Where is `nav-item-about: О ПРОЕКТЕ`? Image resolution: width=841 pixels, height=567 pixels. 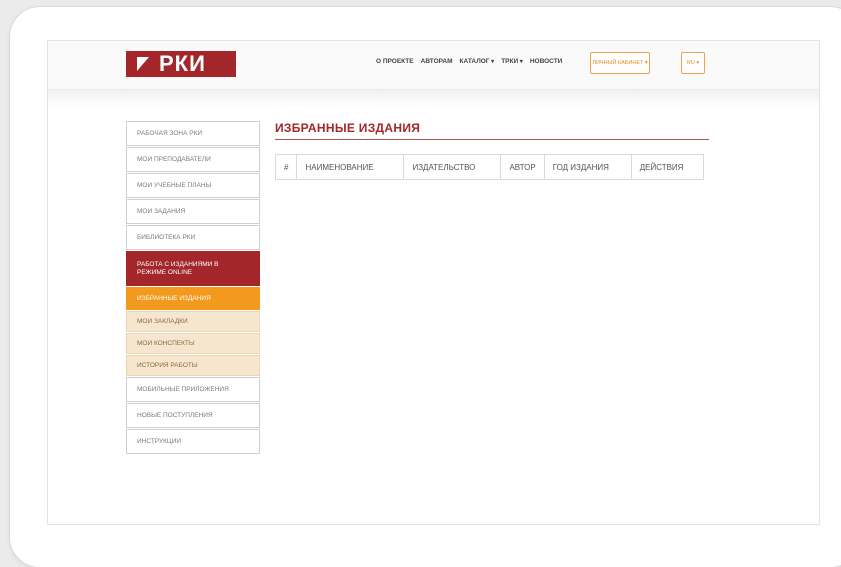
nav-item-about: О ПРОЕКТЕ is located at coordinates (395, 61).